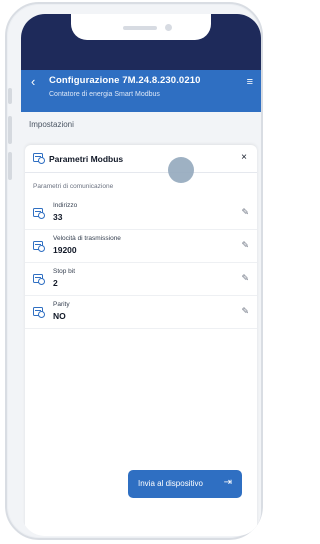 The image size is (320, 544). I want to click on param-label: Parity, so click(61, 304).